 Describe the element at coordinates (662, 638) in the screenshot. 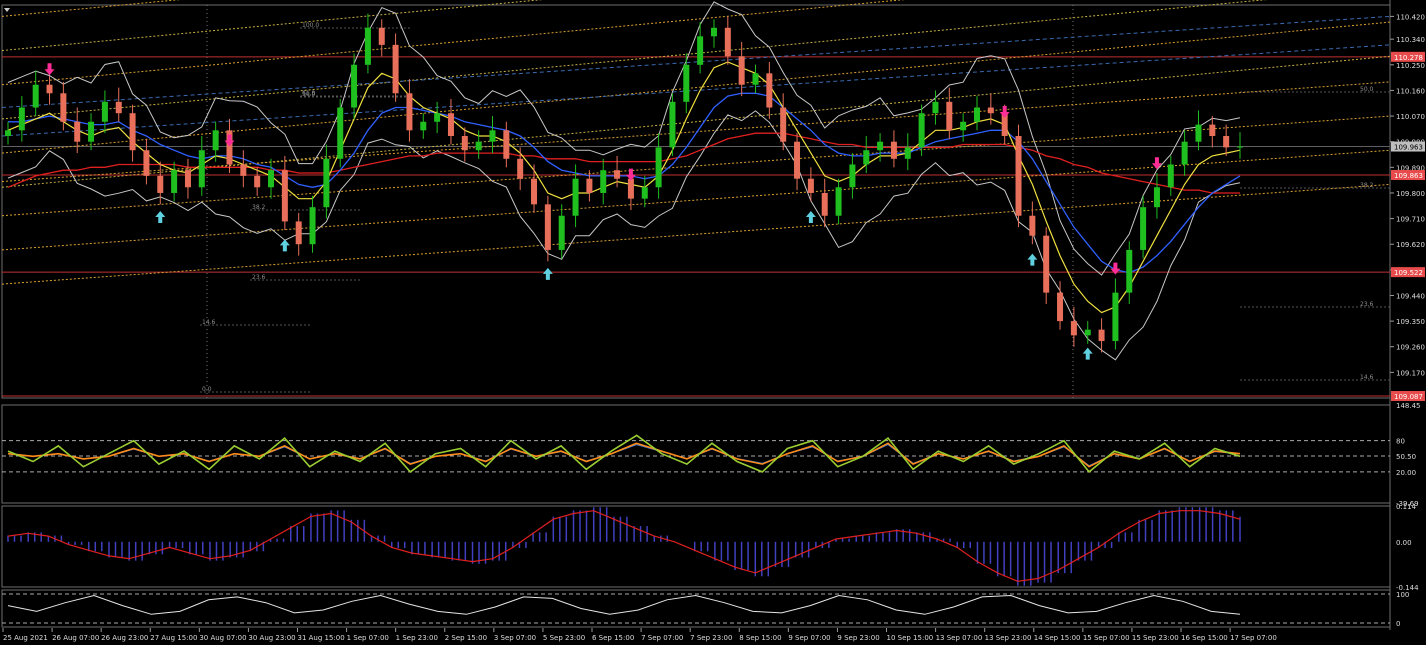

I see `time-label: 7 Sep 07:00` at that location.